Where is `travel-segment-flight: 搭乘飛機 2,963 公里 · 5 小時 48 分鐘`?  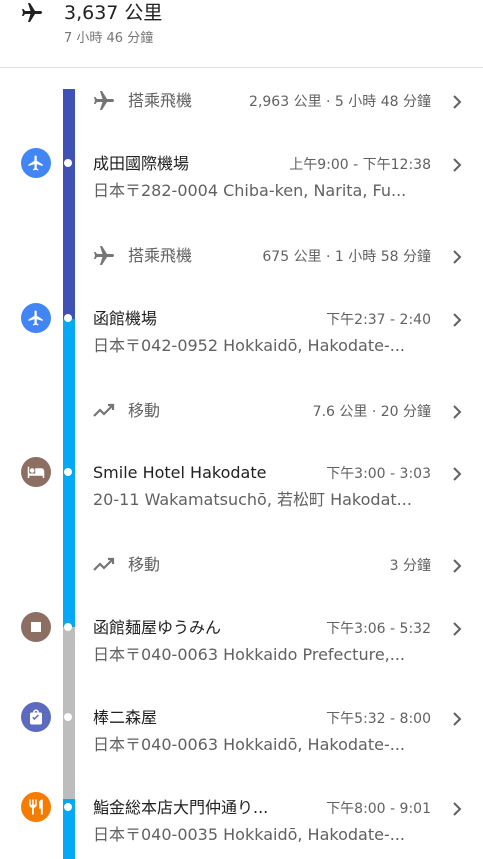
travel-segment-flight: 搭乘飛機 2,963 公里 · 5 小時 48 分鐘 is located at coordinates (241, 118).